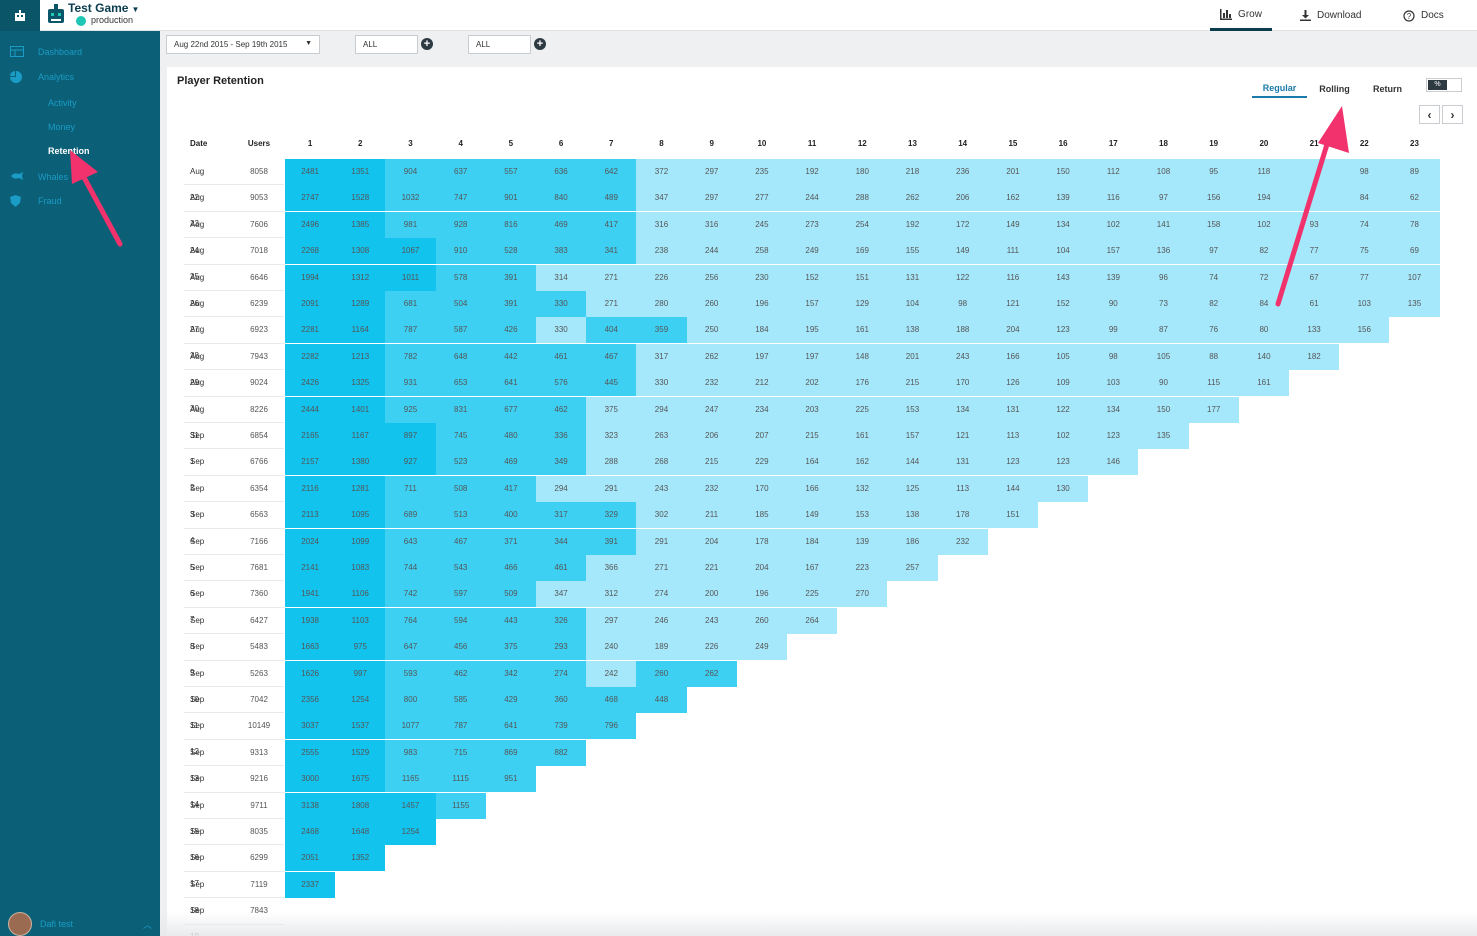 The height and width of the screenshot is (936, 1477). I want to click on retention-cell: 508, so click(460, 488).